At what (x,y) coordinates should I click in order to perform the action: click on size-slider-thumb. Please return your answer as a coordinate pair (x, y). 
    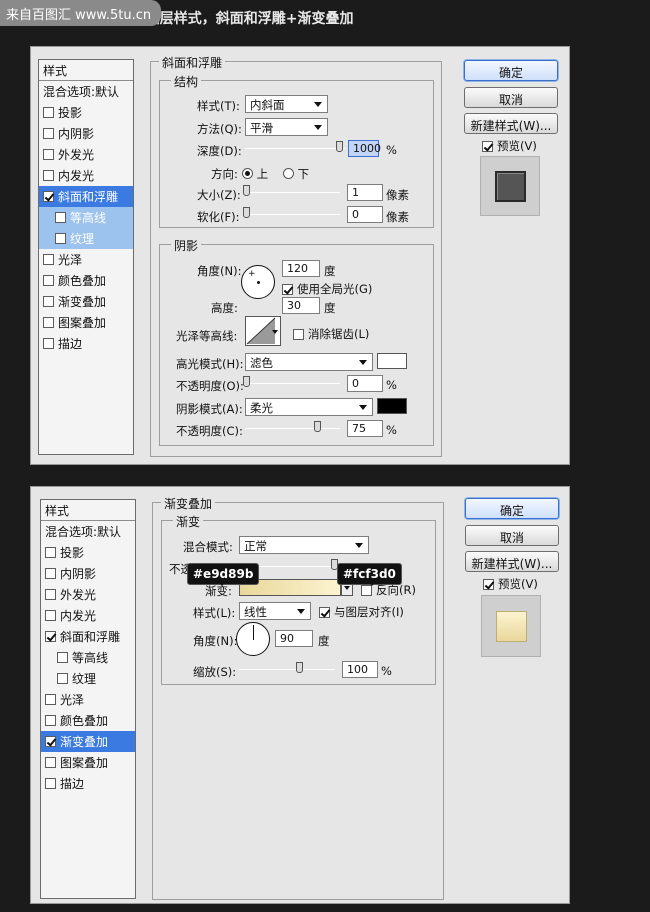
    Looking at the image, I should click on (246, 190).